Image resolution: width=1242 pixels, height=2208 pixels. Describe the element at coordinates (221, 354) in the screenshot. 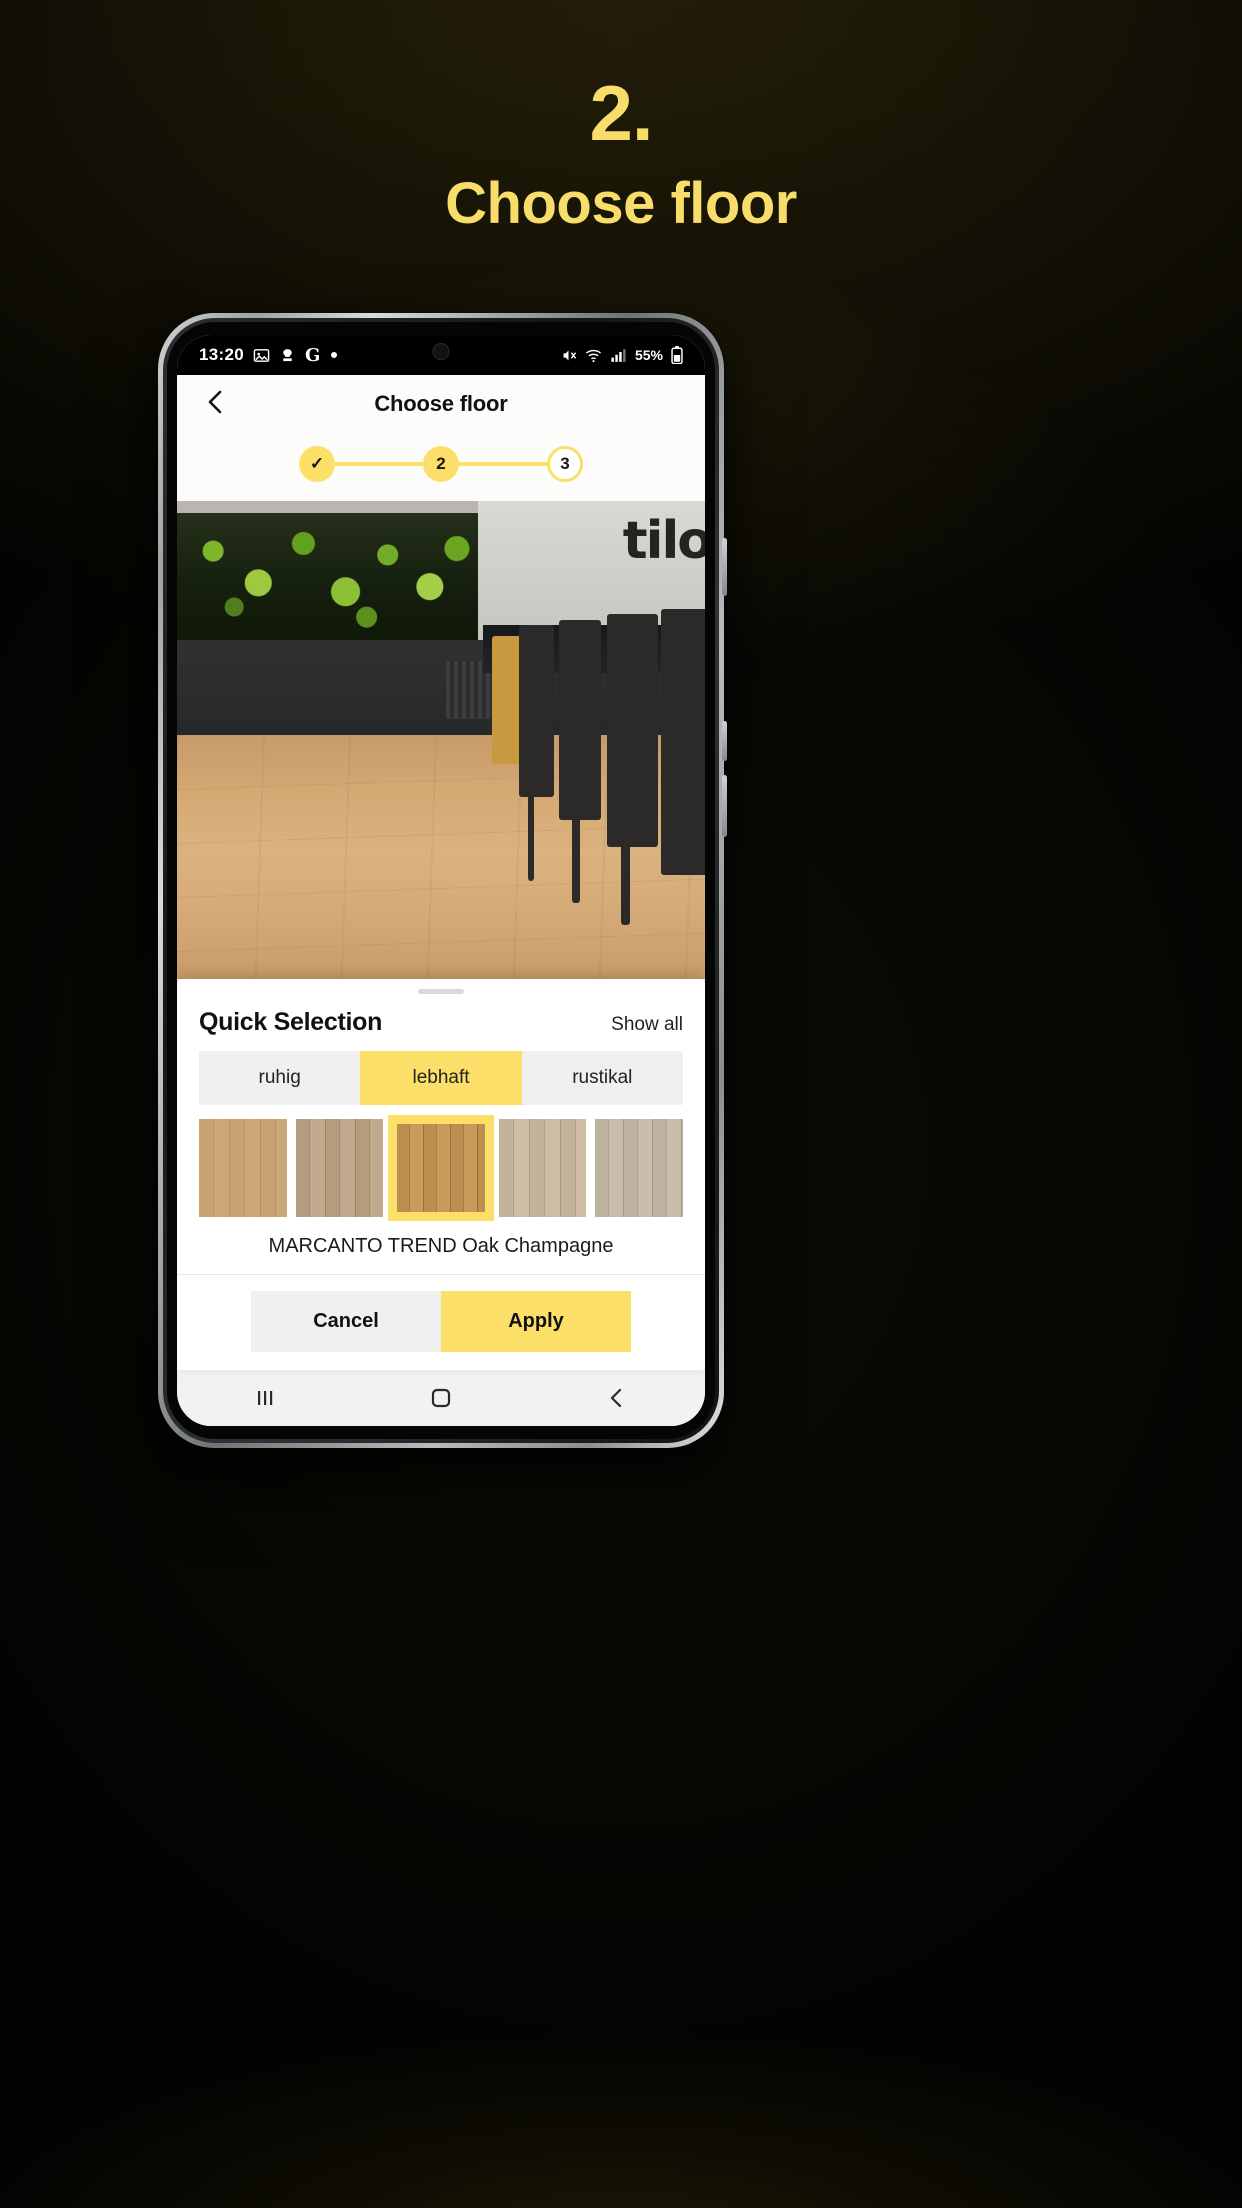

I see `status-bar-time: 13:20` at that location.